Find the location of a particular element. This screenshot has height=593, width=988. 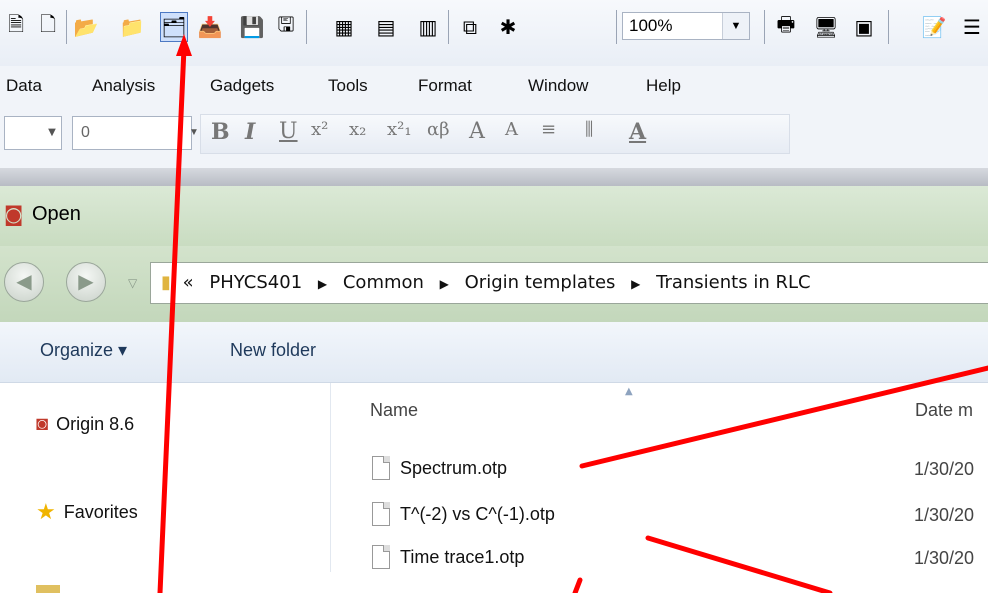

new-folder-button: New folder is located at coordinates (273, 350).